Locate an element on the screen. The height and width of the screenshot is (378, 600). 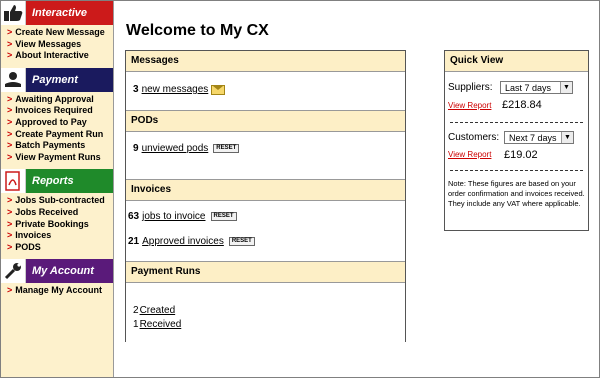
sidebar-item-batch-payments: > Batch Payments is located at coordinates (60, 146).